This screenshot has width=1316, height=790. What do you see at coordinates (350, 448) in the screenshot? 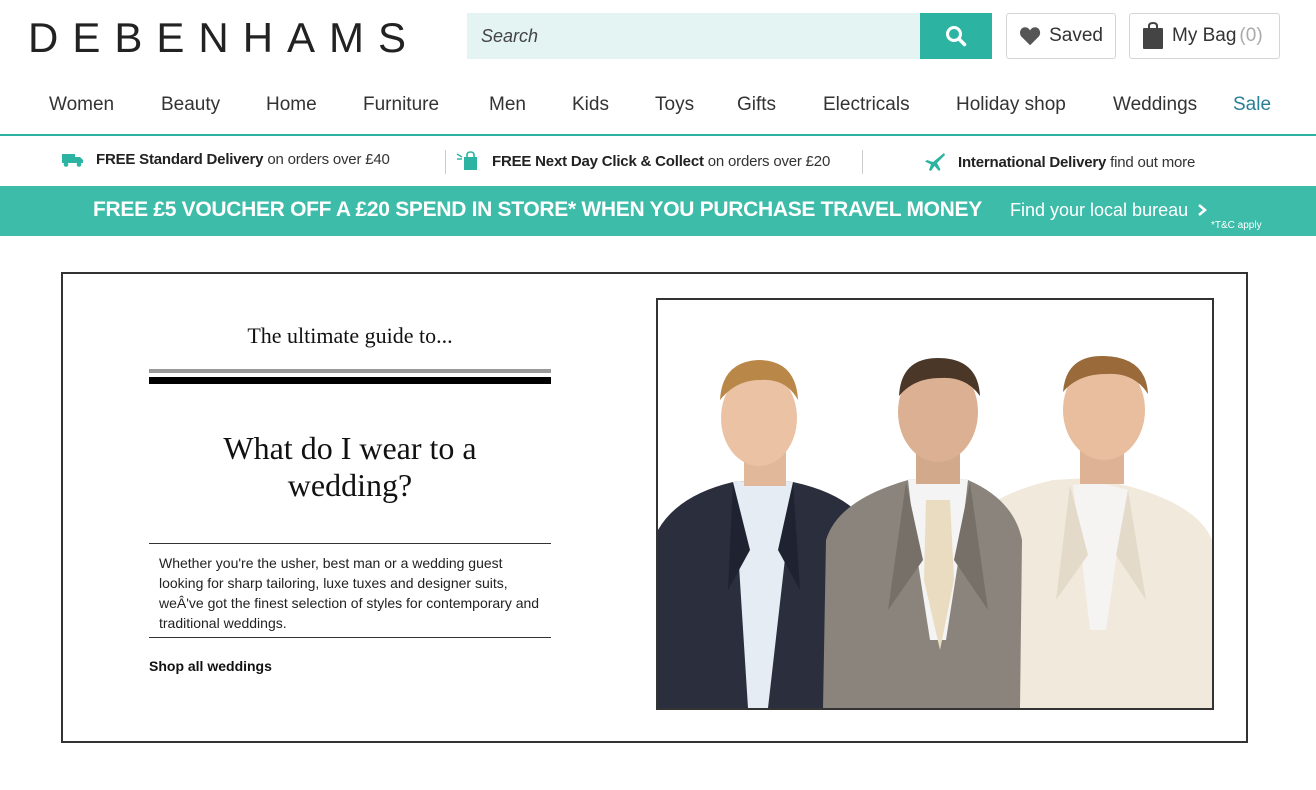
I see `headline-line: What do I wear to a` at bounding box center [350, 448].